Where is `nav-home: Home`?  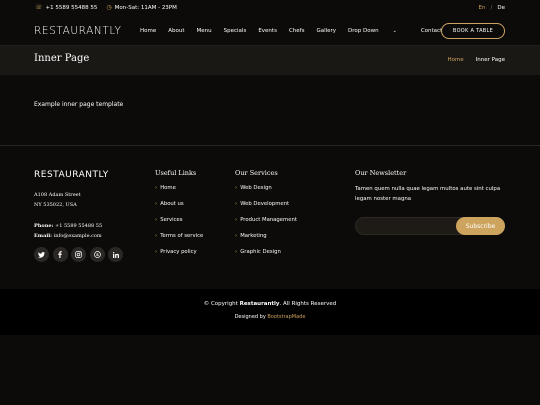
nav-home: Home is located at coordinates (148, 31).